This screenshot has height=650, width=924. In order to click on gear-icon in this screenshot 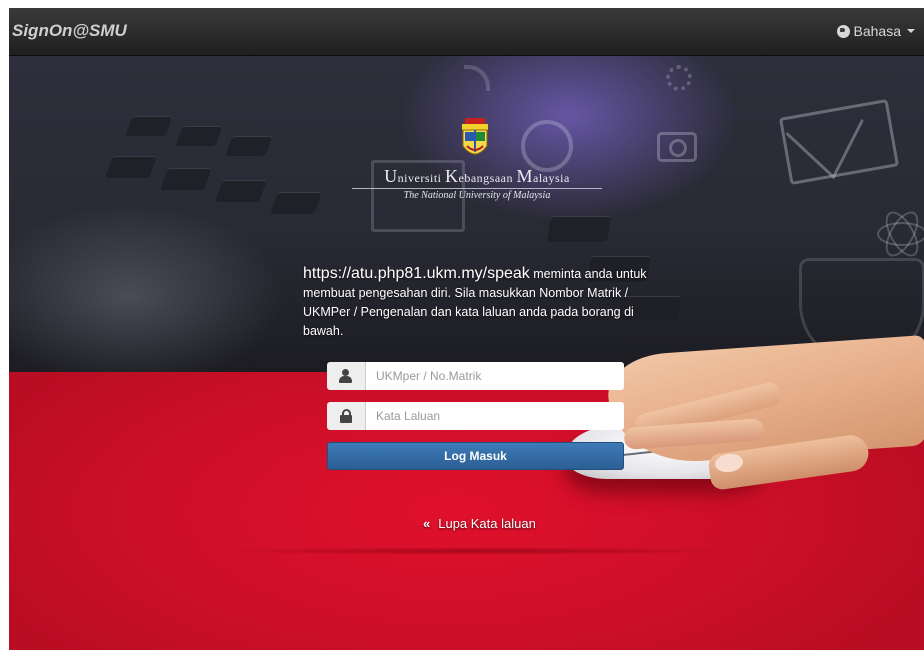, I will do `click(679, 78)`.